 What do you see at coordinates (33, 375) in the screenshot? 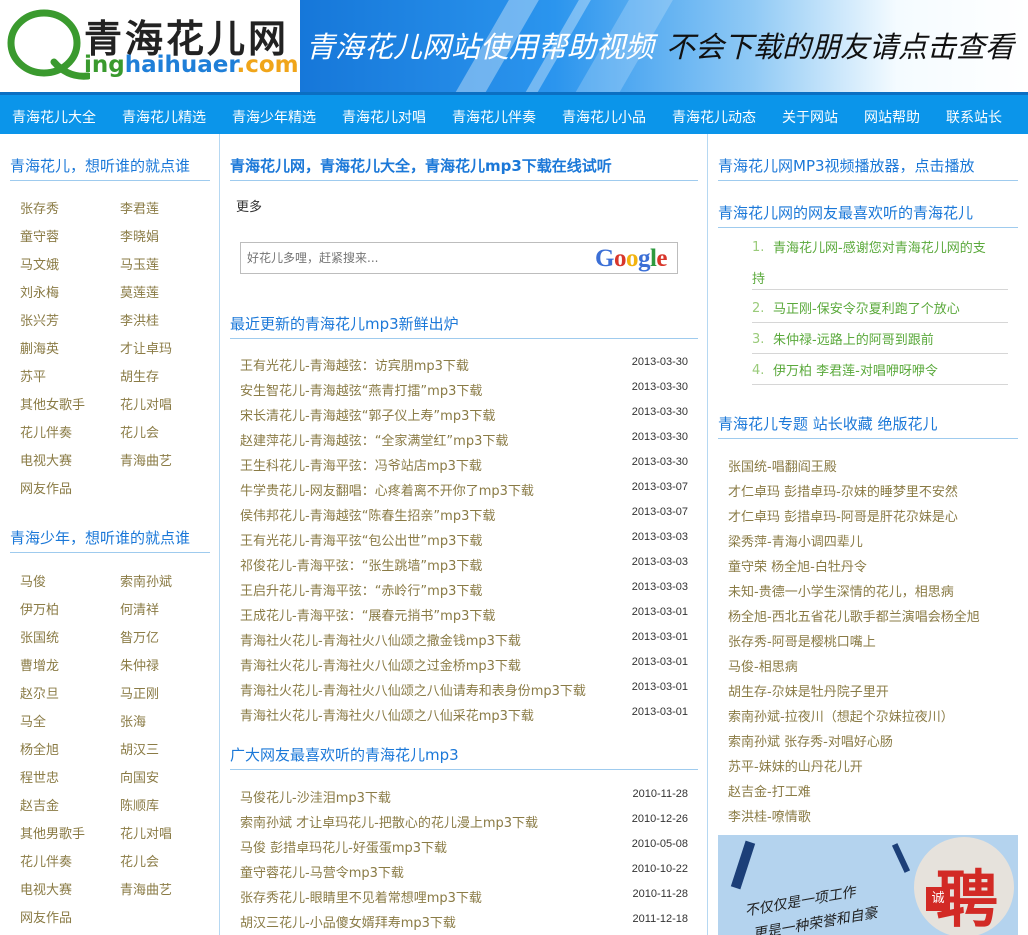
I see `singer-link: 苏平` at bounding box center [33, 375].